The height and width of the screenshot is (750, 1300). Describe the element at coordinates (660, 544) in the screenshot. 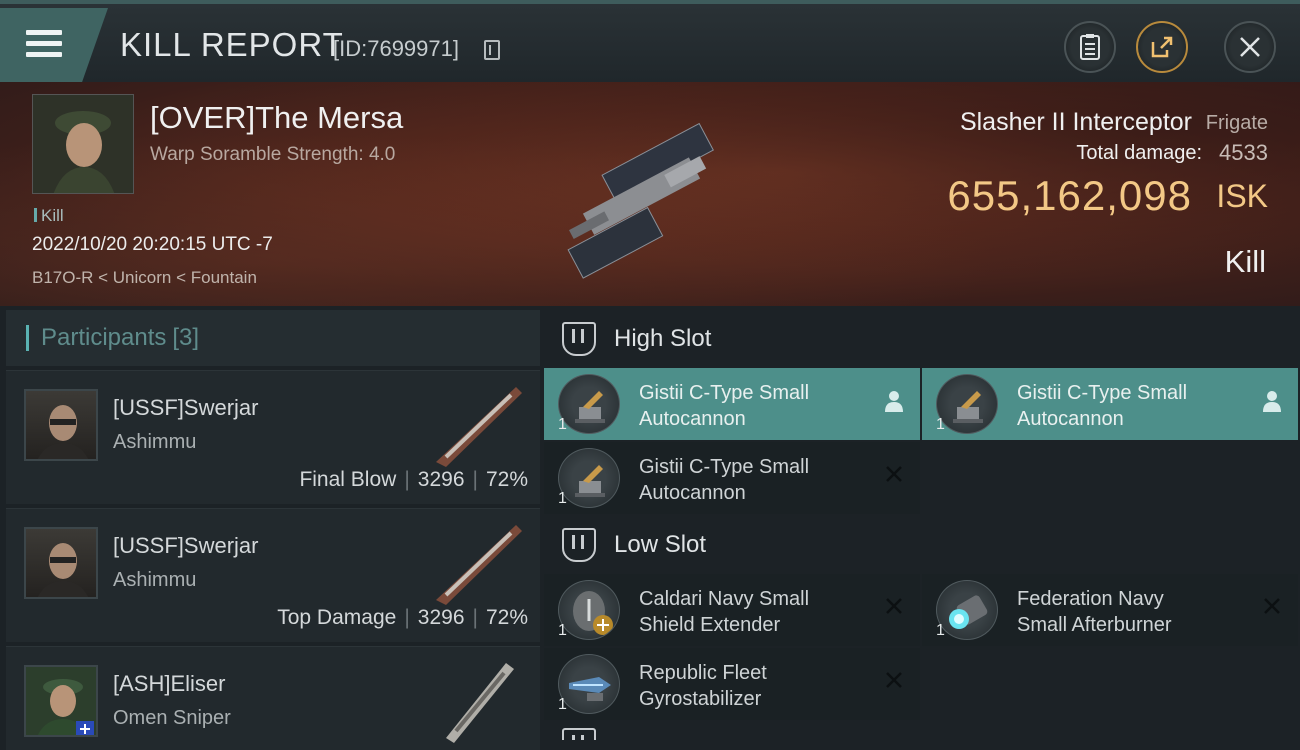

I see `low-slot-title: Low Slot` at that location.